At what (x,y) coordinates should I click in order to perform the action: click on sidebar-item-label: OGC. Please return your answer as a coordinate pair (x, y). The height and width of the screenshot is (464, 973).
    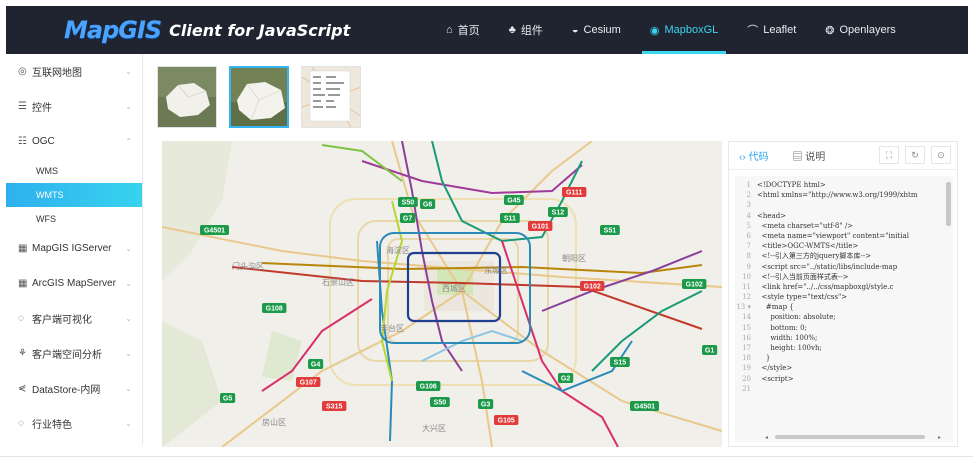
    Looking at the image, I should click on (43, 141).